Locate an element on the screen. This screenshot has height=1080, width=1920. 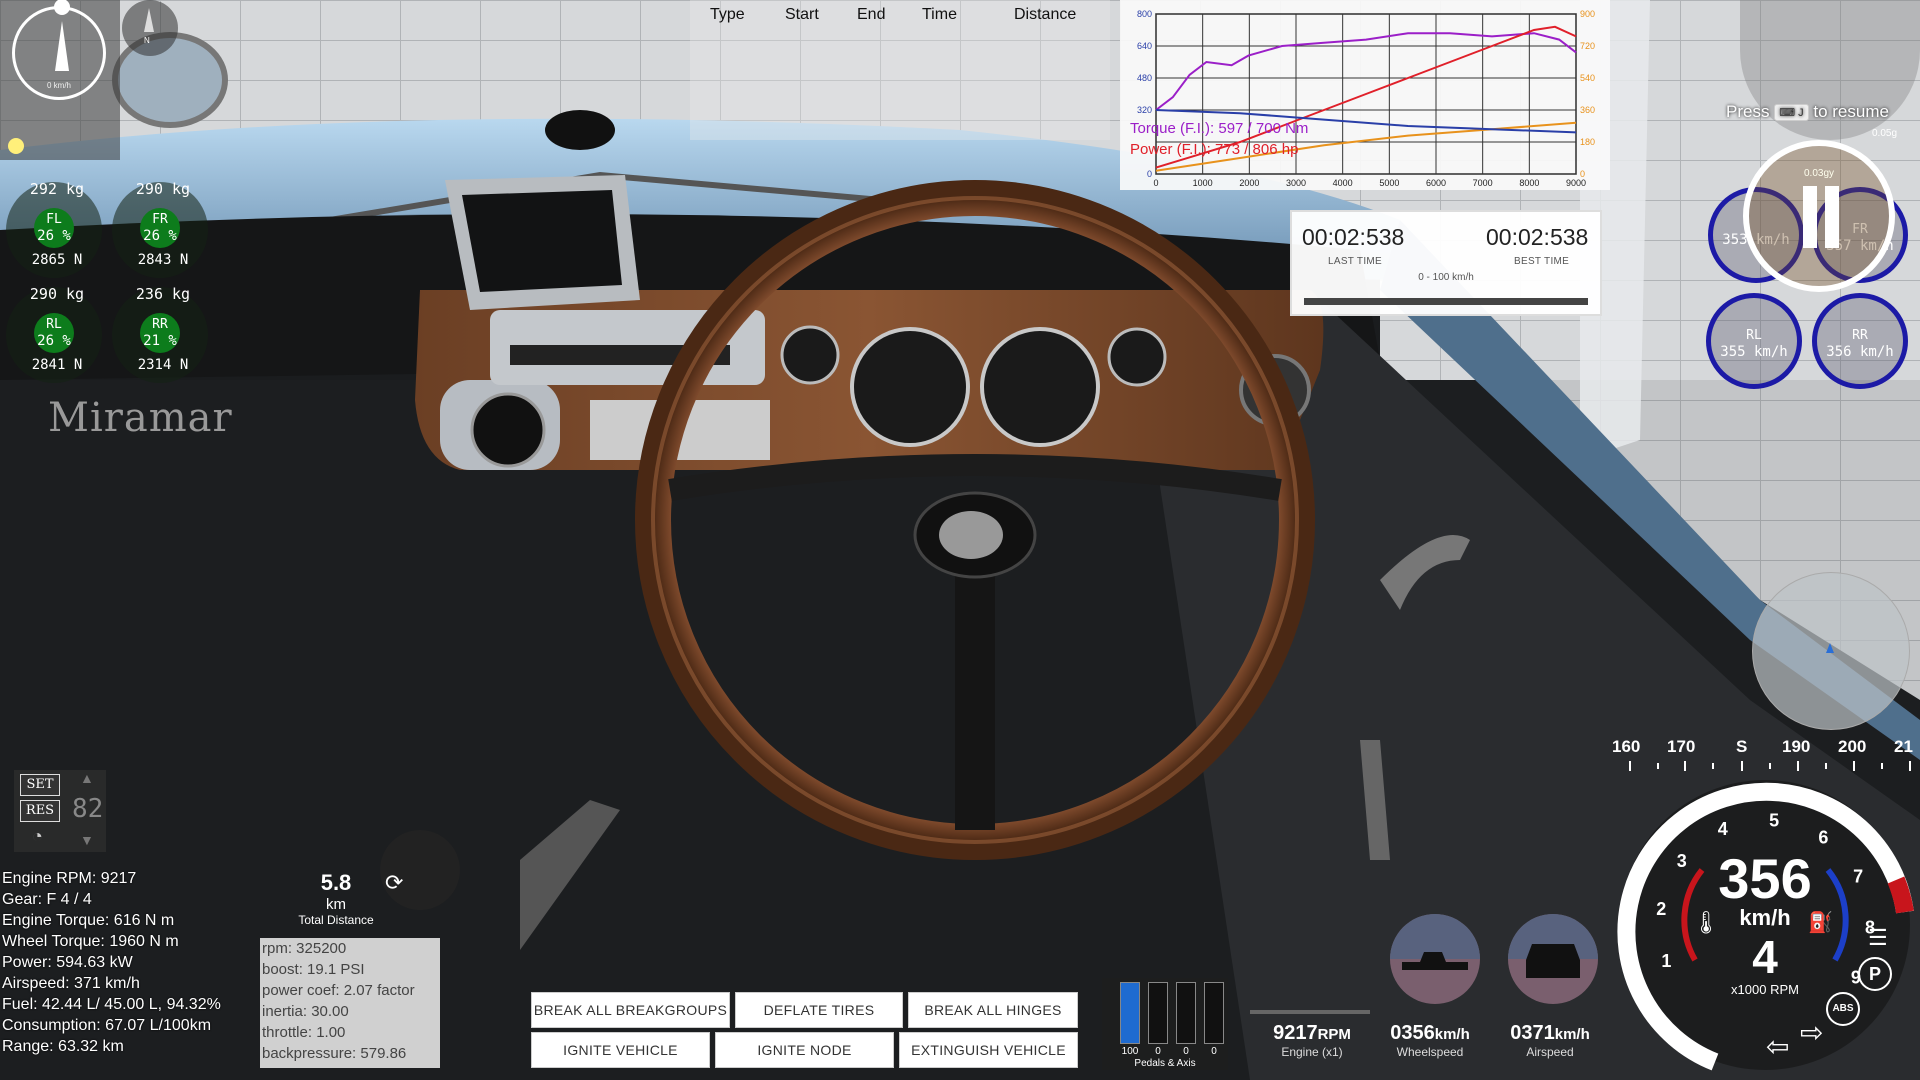
wheelspeed-readout-value: 0356 is located at coordinates (1412, 1033).